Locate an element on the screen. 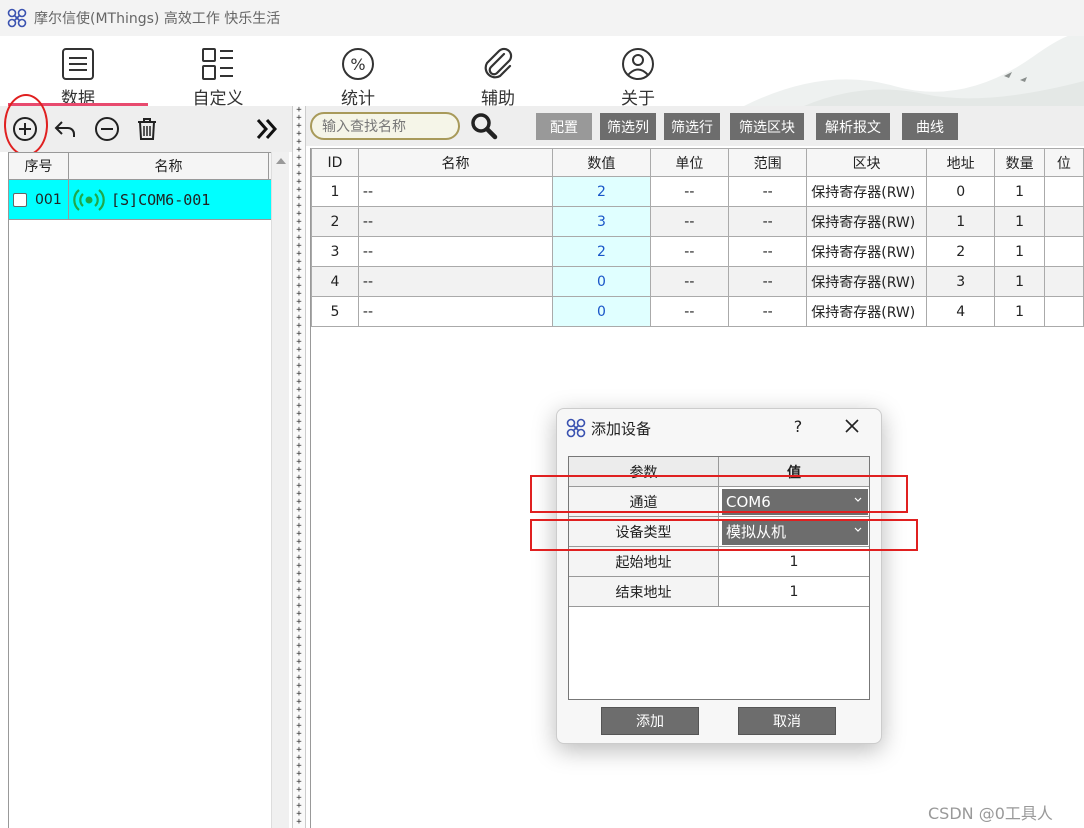 This screenshot has height=828, width=1084. cell-address: 4 is located at coordinates (960, 311).